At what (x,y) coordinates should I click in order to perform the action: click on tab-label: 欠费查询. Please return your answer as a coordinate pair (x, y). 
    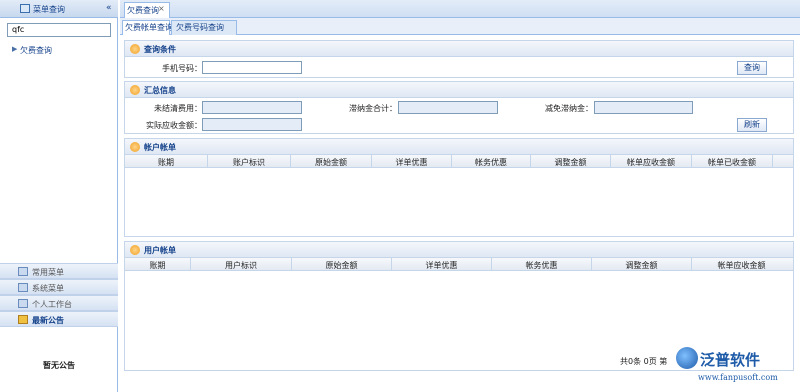
    Looking at the image, I should click on (143, 10).